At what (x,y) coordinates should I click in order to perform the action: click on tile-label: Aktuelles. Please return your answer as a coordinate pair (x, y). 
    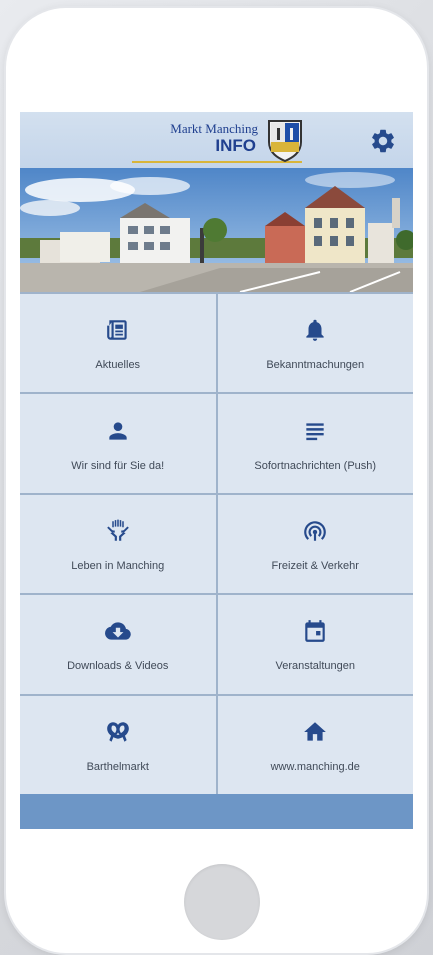
    Looking at the image, I should click on (118, 365).